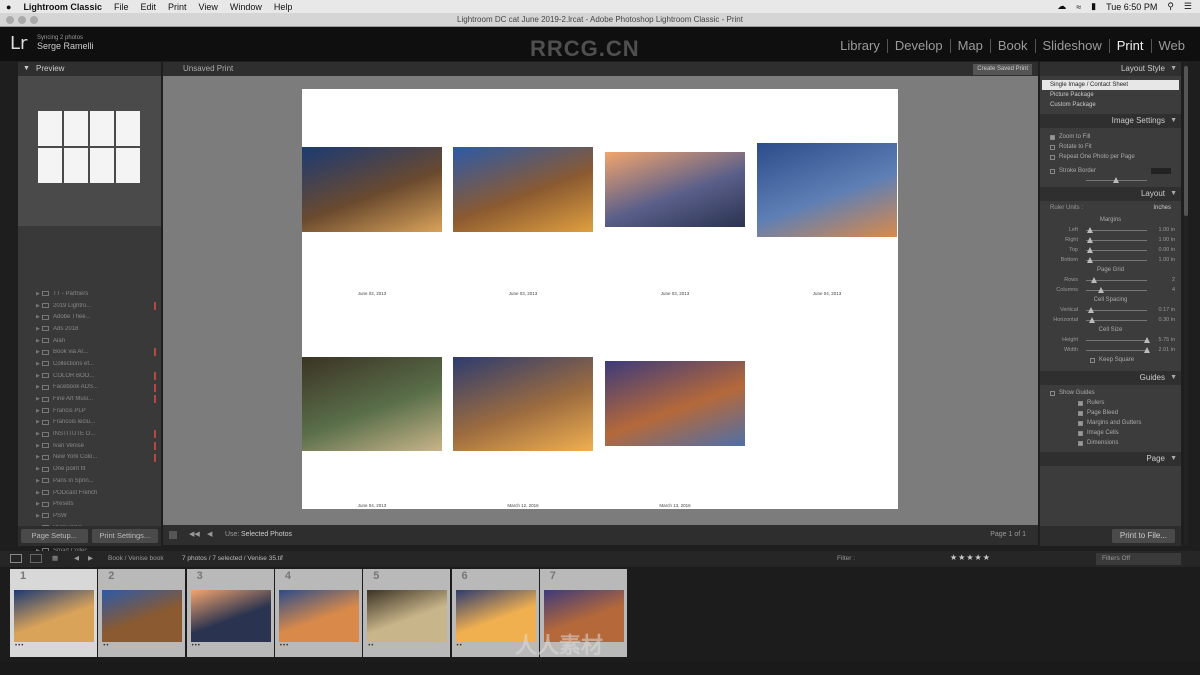 The width and height of the screenshot is (1200, 675). I want to click on back-icon: ◀, so click(76, 558).